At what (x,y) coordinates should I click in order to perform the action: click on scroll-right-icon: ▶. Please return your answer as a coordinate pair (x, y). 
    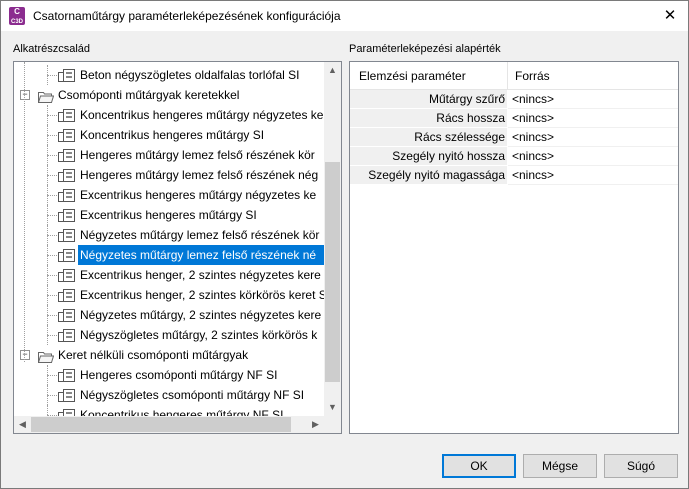
    Looking at the image, I should click on (315, 424).